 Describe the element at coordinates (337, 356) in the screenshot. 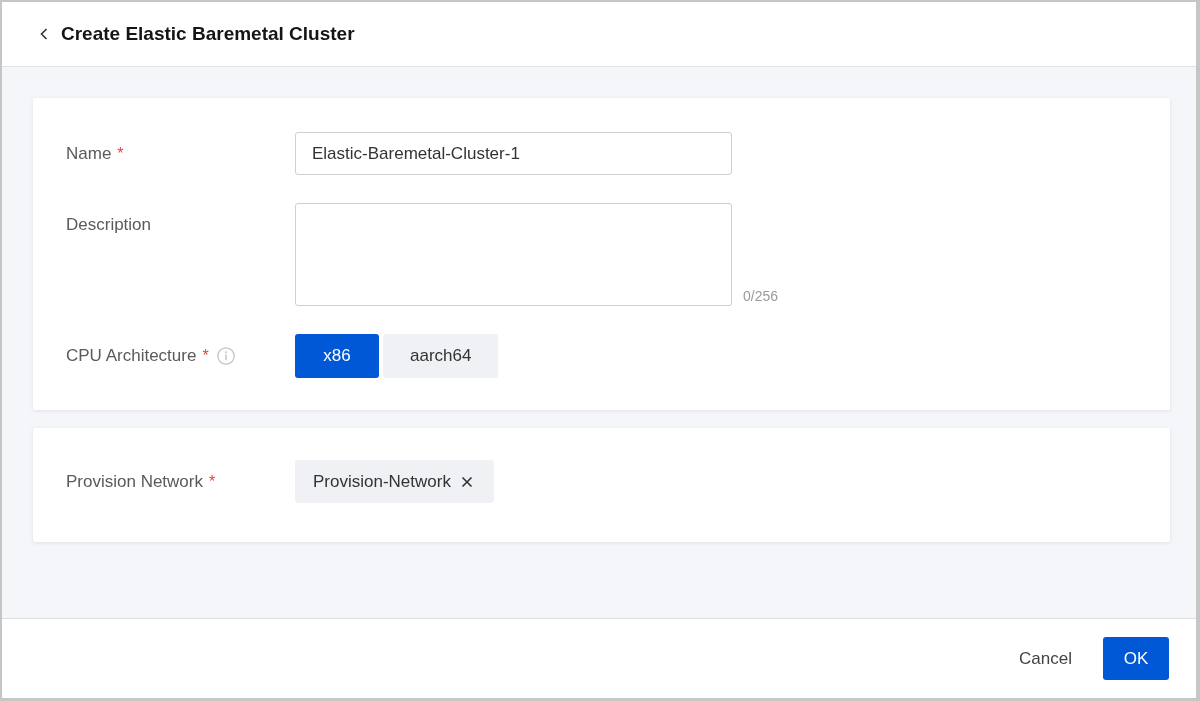

I see `architecture-option: x86` at that location.